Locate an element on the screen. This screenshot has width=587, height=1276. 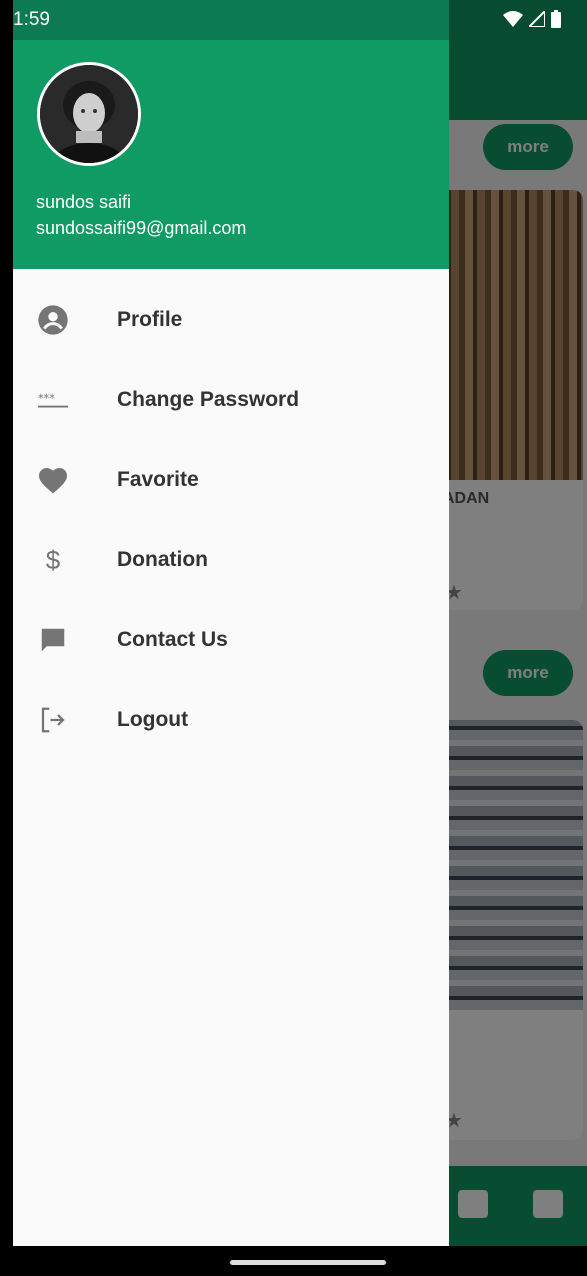
menu-item-contact-us: Contact Us is located at coordinates (231, 640).